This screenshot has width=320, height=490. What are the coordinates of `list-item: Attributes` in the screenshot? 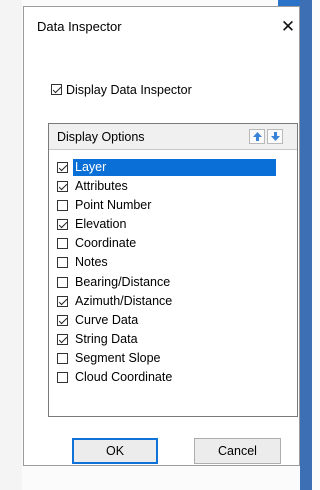 It's located at (168, 186).